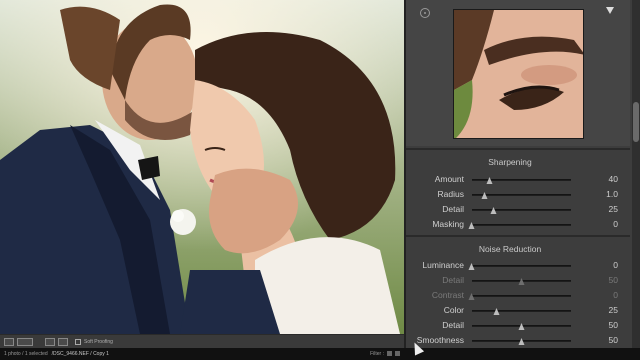 This screenshot has width=640, height=360. I want to click on slider-value: 1.0, so click(597, 194).